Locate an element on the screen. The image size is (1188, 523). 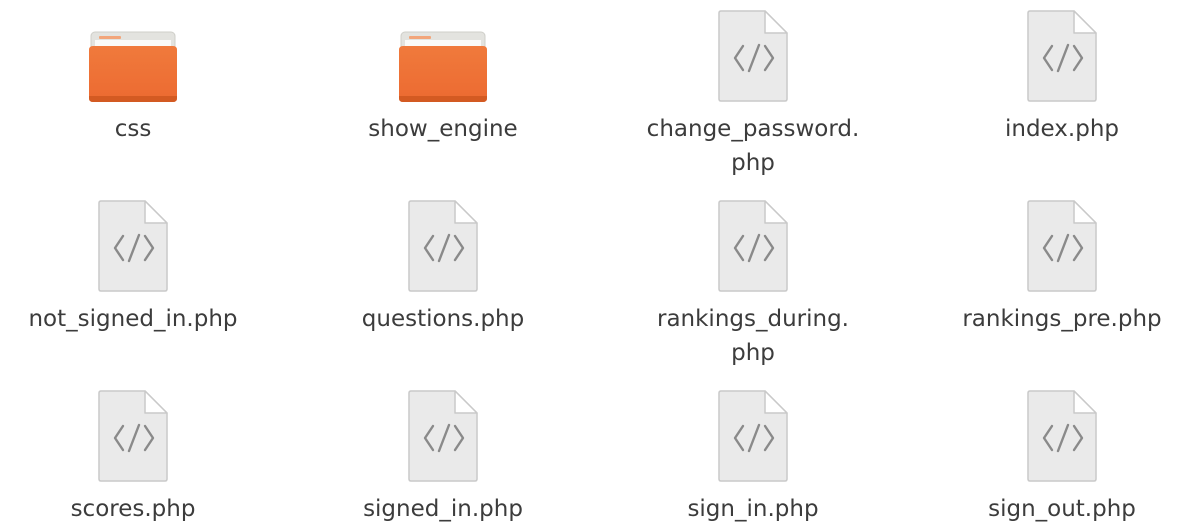
folder-item: show_engine is located at coordinates (443, 77).